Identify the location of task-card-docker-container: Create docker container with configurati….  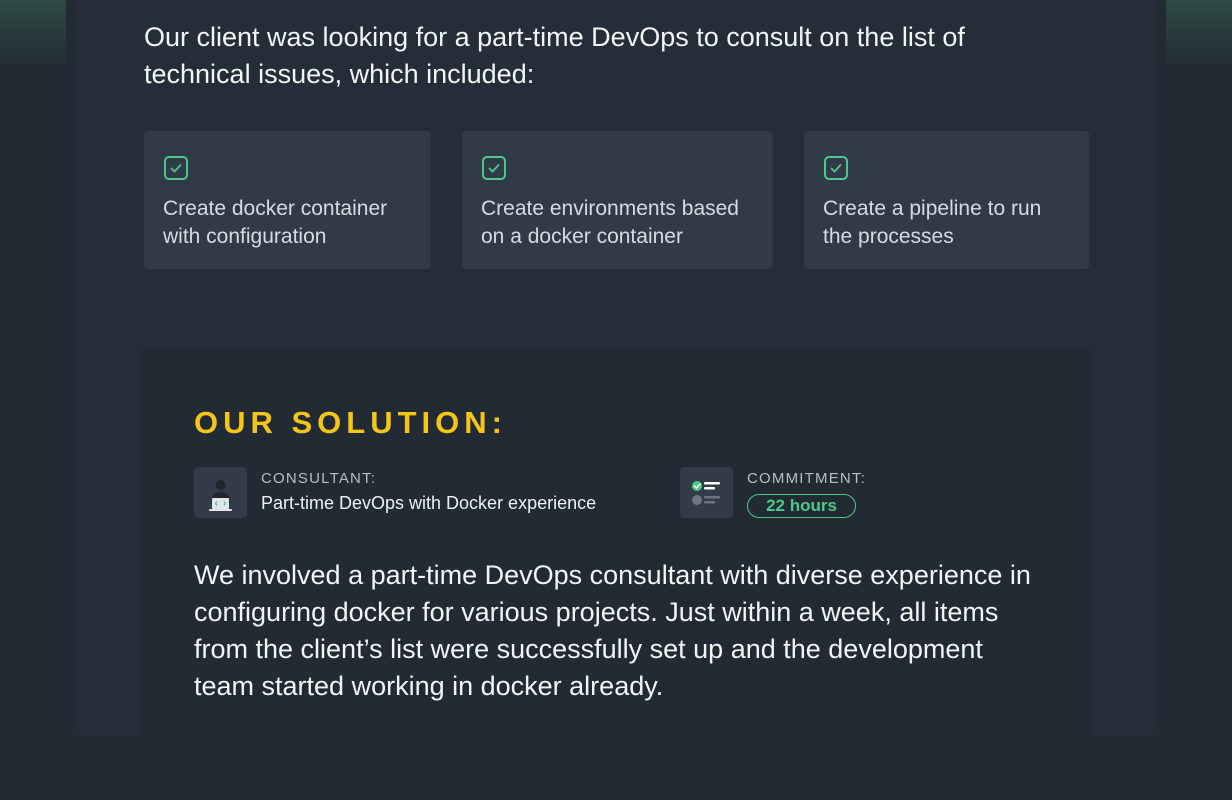
(287, 200).